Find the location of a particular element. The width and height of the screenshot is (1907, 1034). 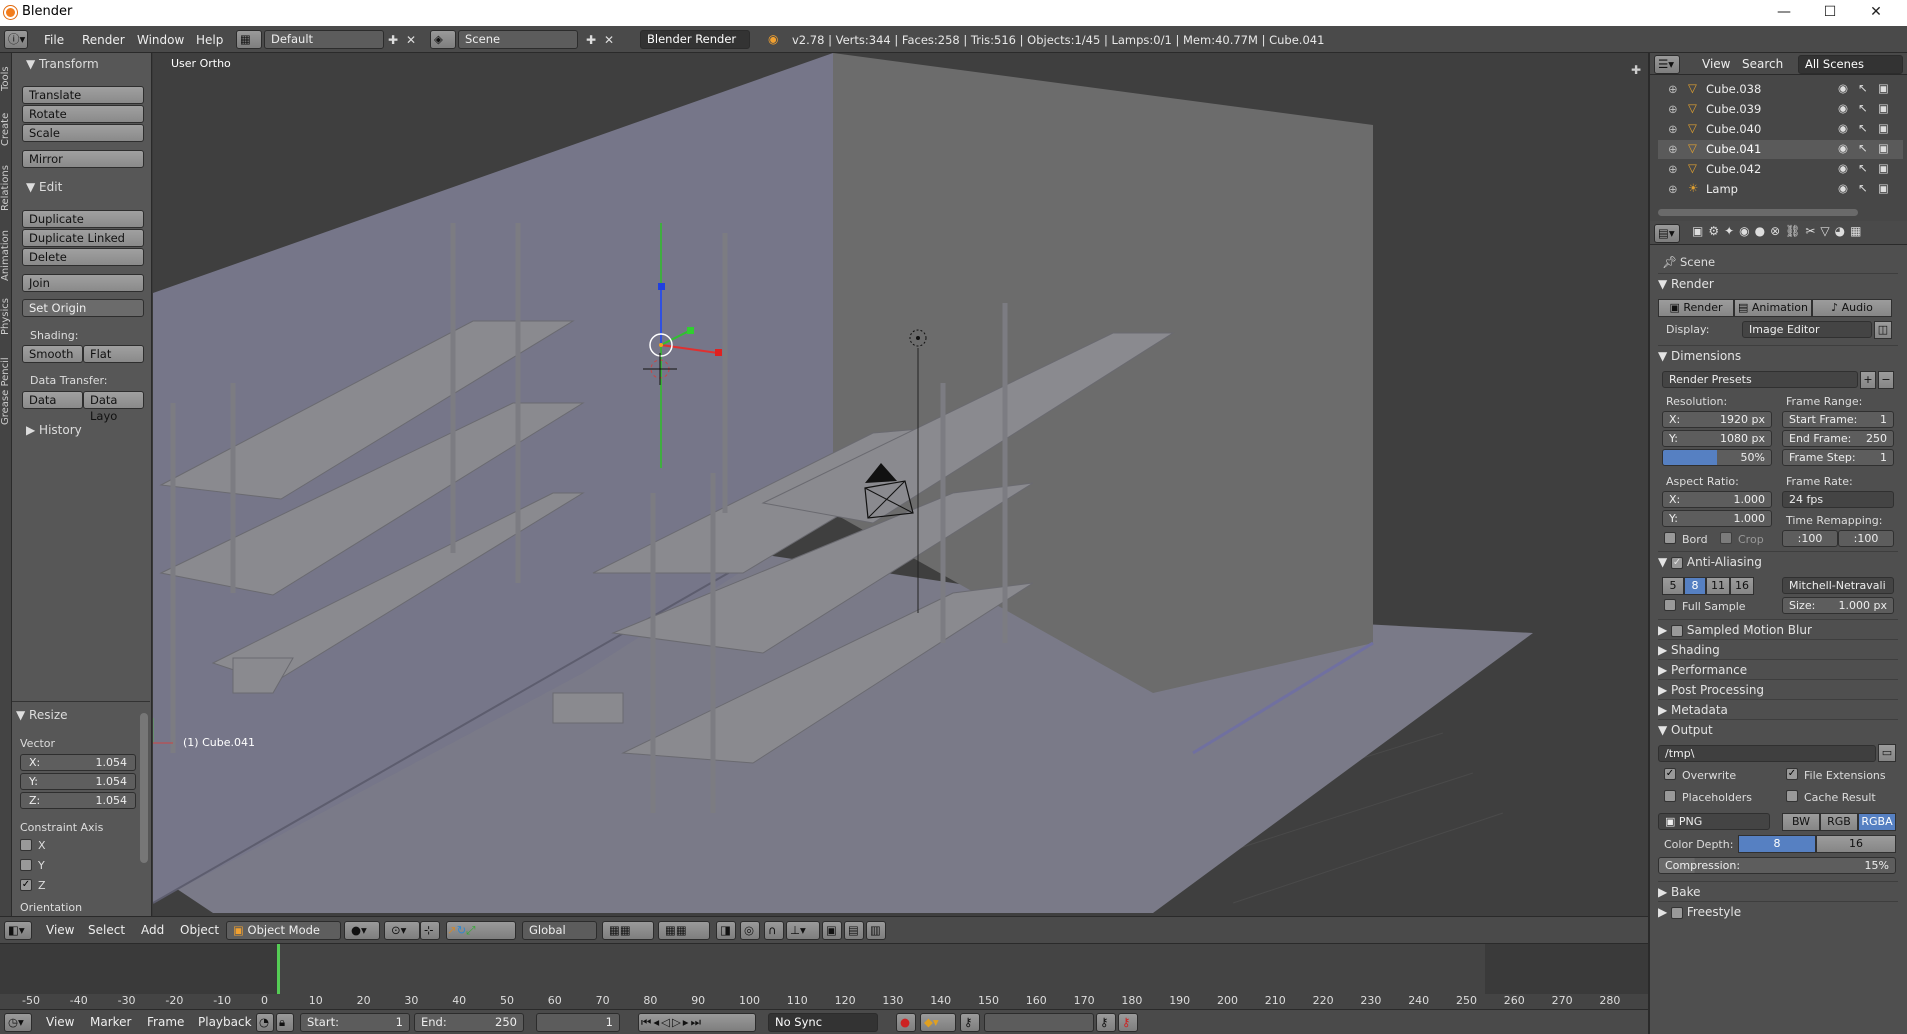

screen-layout-icon: ▦ is located at coordinates (249, 39).